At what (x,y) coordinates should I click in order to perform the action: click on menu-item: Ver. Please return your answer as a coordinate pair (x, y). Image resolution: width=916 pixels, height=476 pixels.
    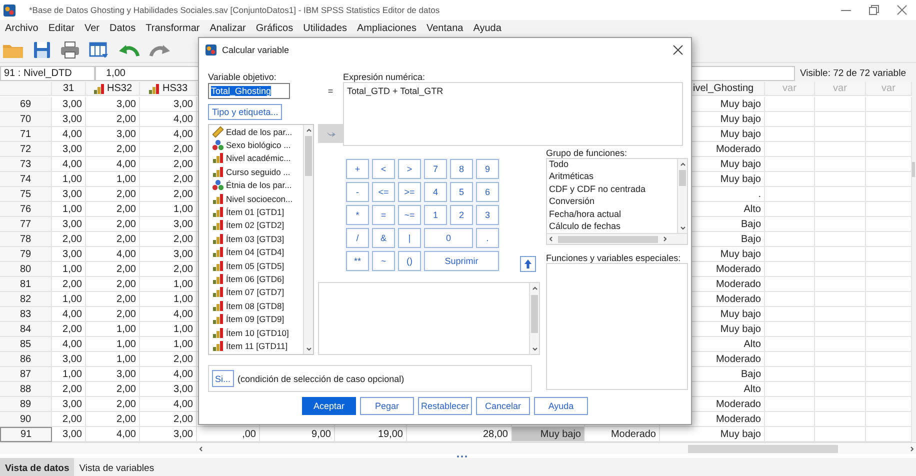
    Looking at the image, I should click on (91, 28).